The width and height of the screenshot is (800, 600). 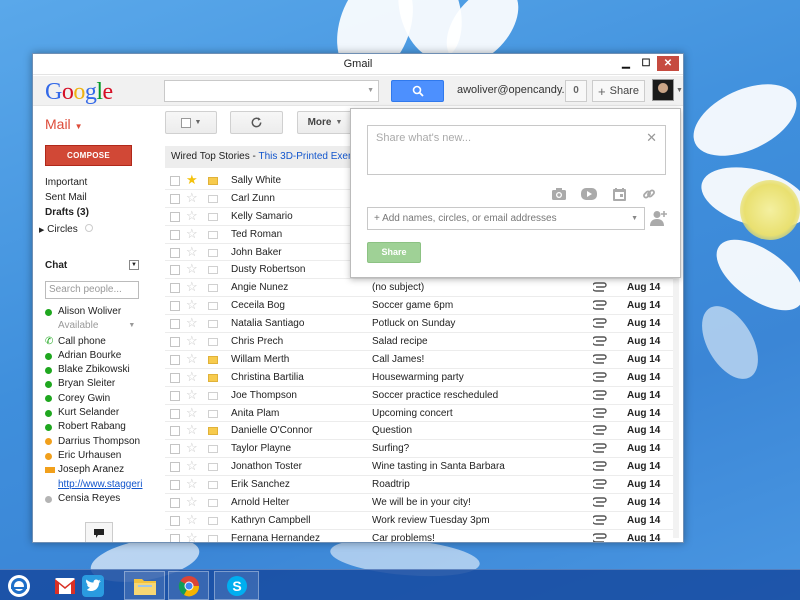 I want to click on chrome-icon, so click(x=188, y=585).